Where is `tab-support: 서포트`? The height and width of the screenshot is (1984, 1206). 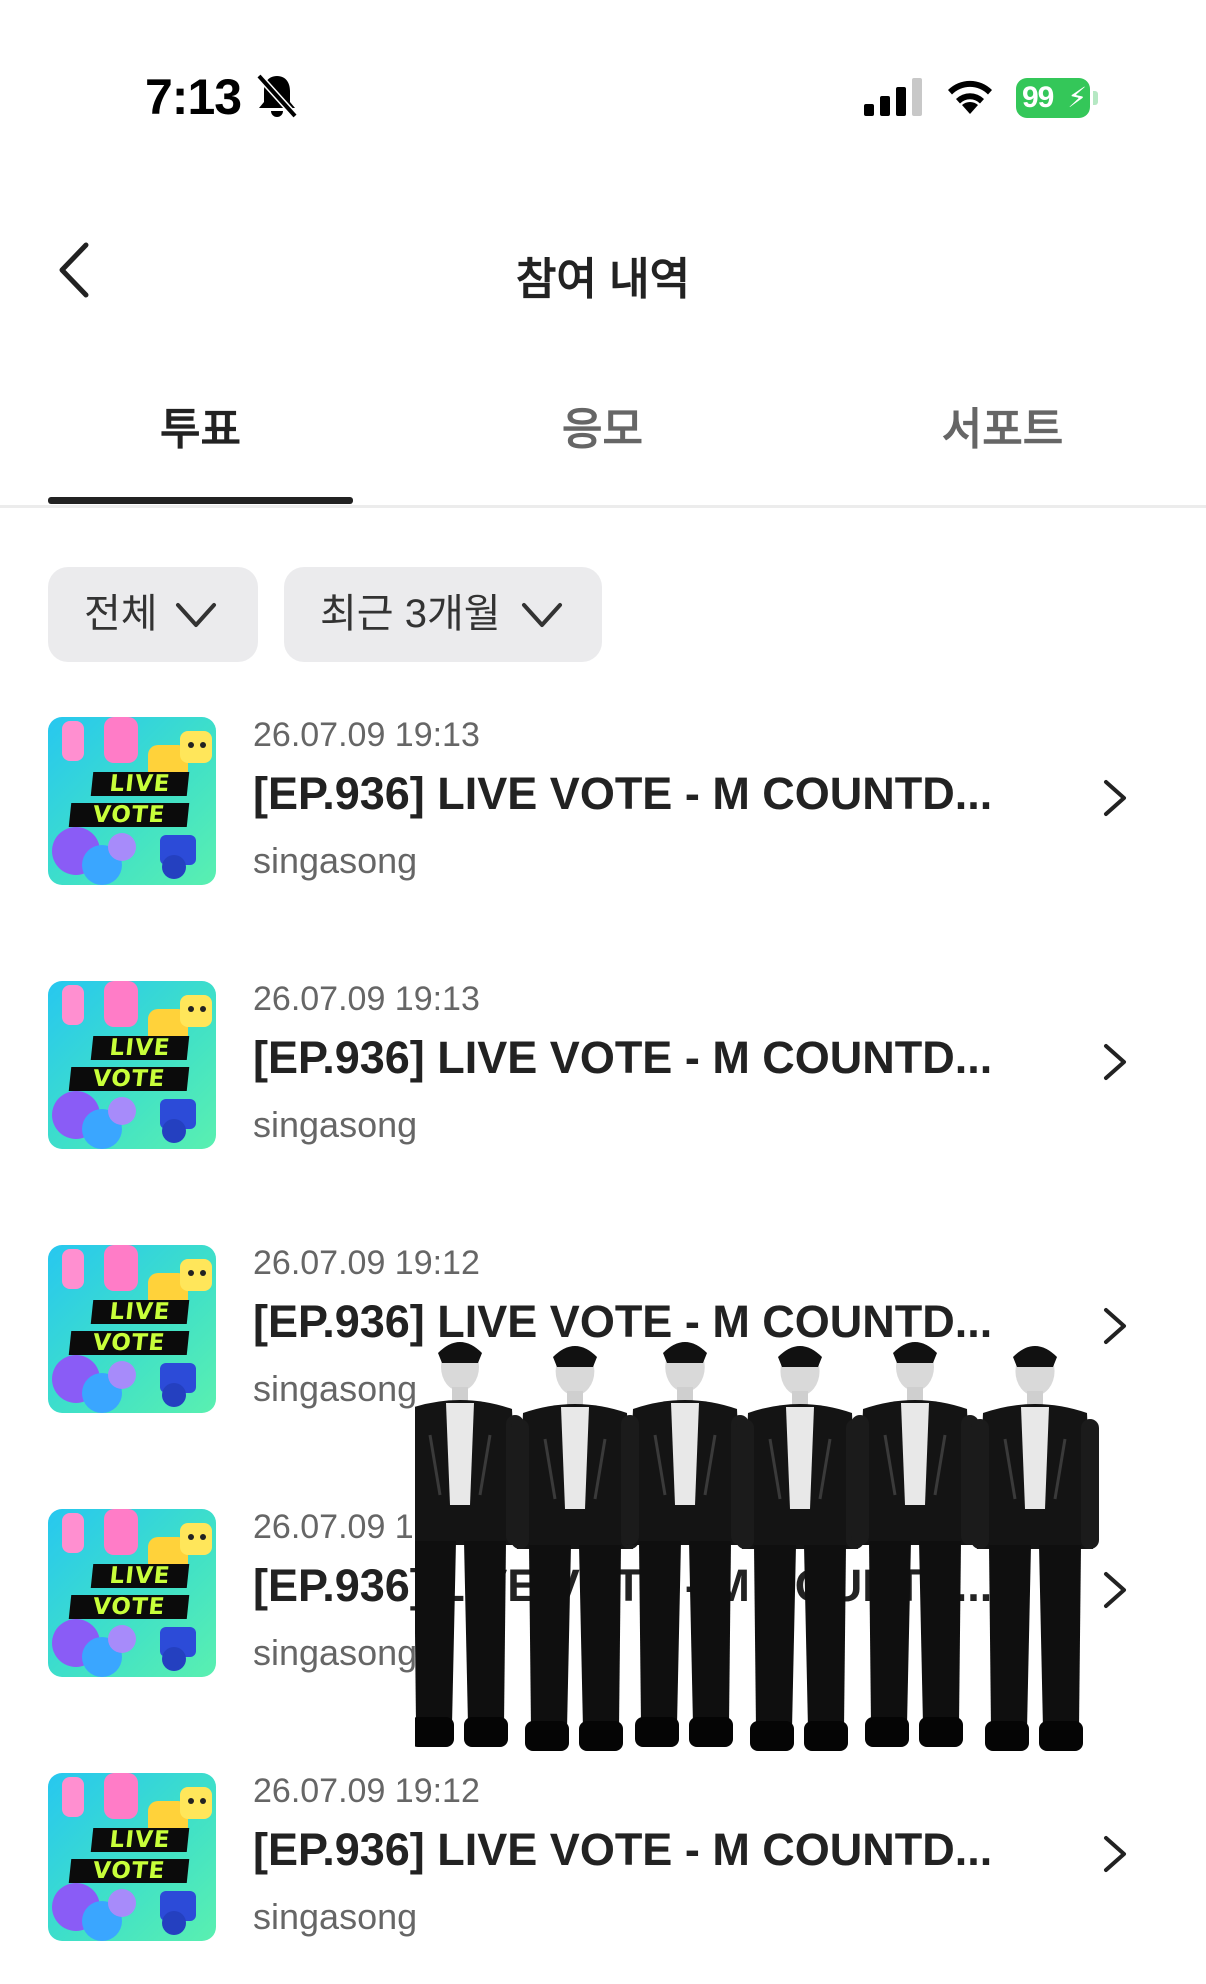 tab-support: 서포트 is located at coordinates (1002, 446).